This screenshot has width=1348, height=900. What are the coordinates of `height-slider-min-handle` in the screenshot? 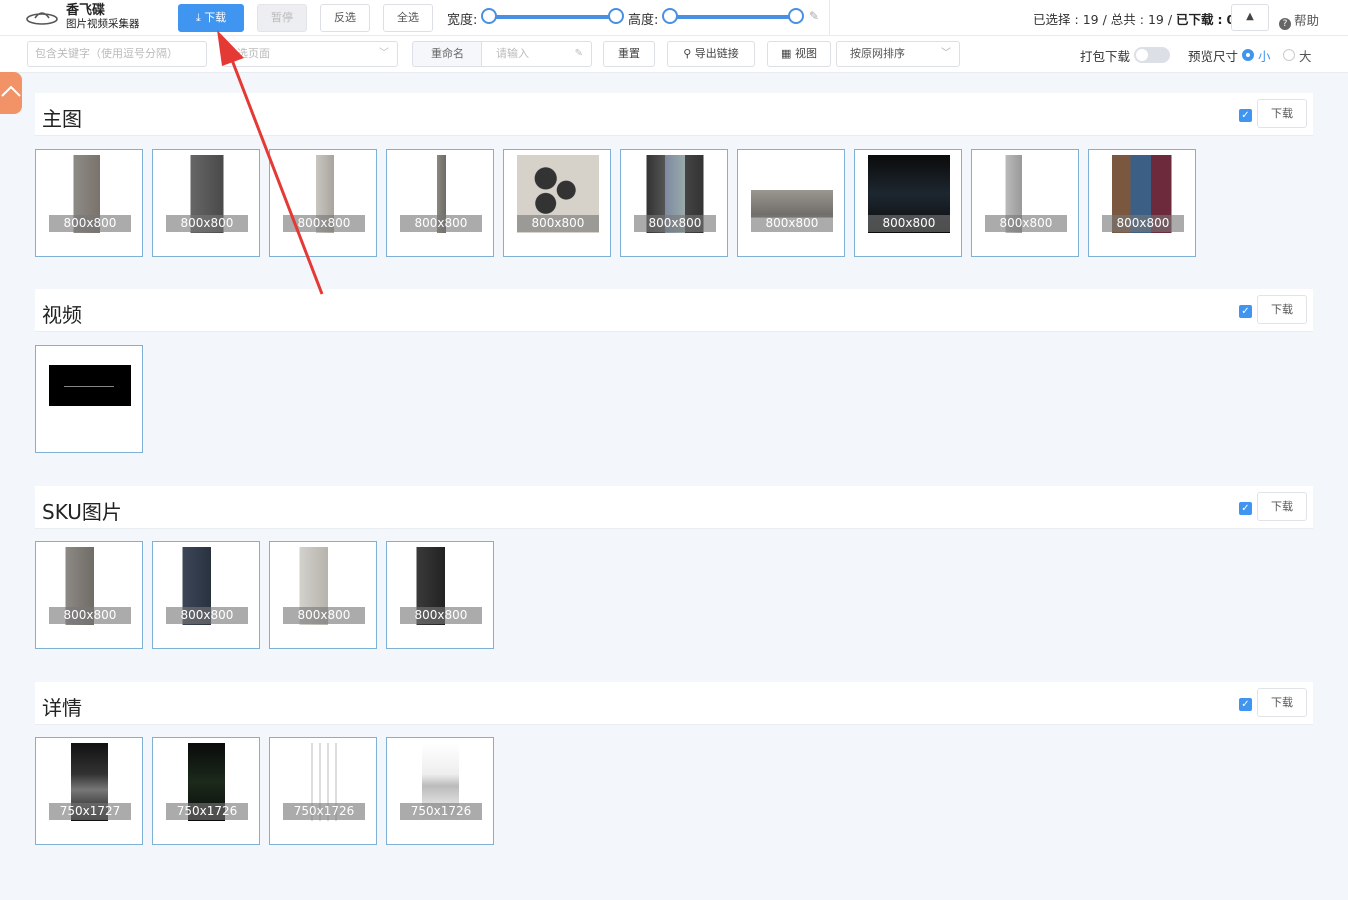 It's located at (670, 16).